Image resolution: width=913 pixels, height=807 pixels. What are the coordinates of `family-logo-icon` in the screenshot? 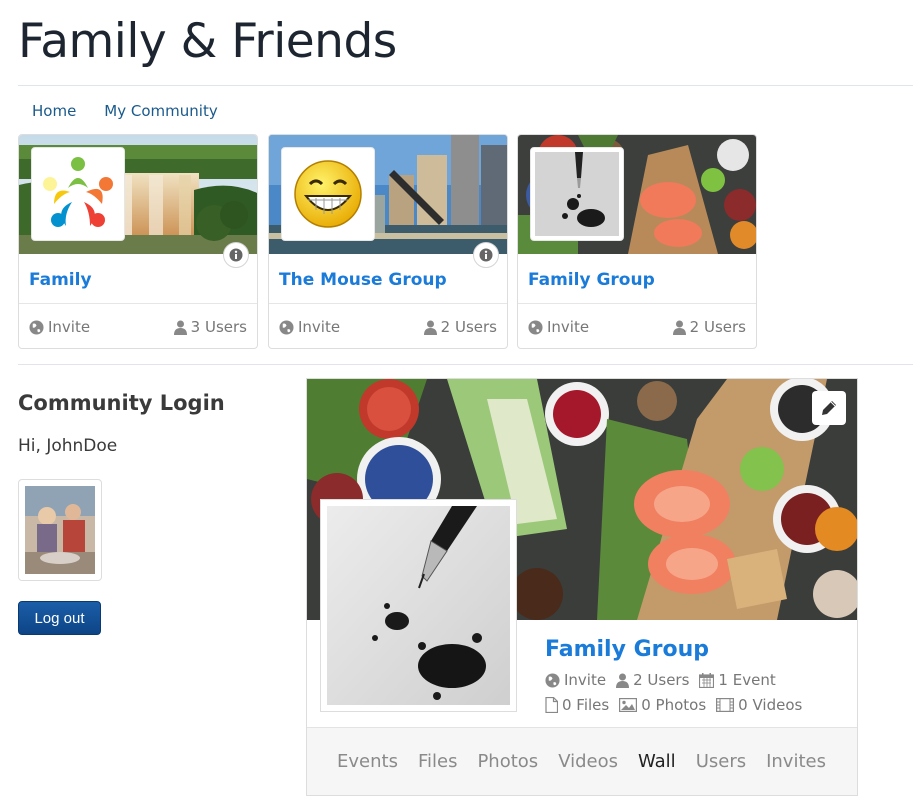 It's located at (78, 192).